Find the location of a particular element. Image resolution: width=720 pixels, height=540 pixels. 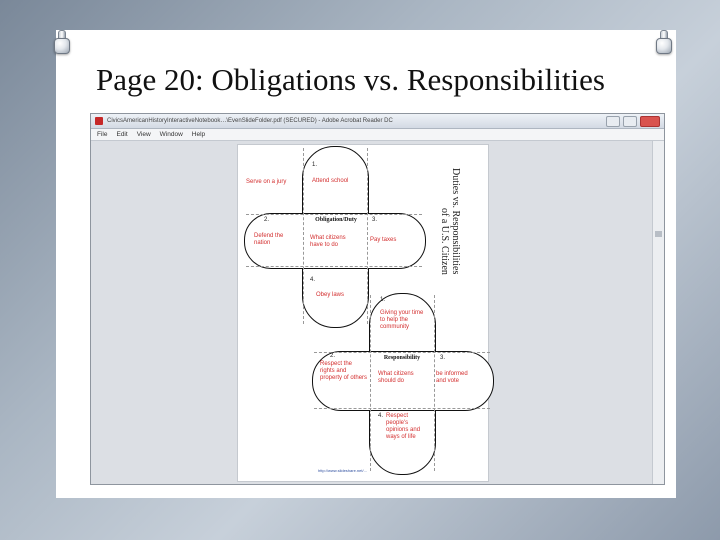

menu-window: Window is located at coordinates (171, 134).